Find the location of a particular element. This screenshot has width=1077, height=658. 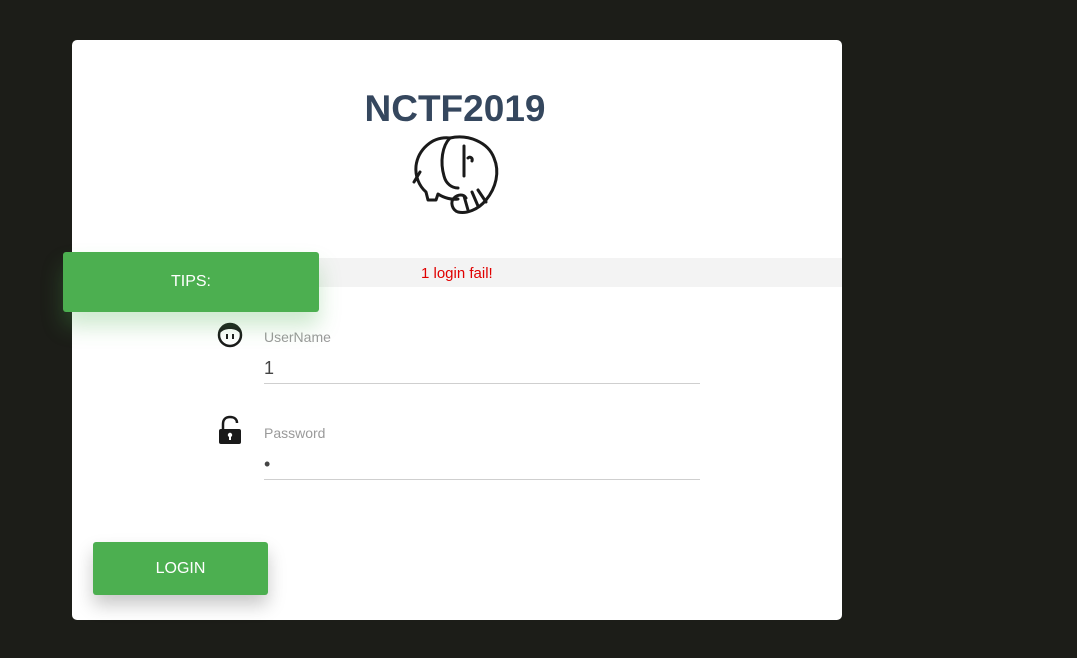

username-label: UserName is located at coordinates (297, 337).